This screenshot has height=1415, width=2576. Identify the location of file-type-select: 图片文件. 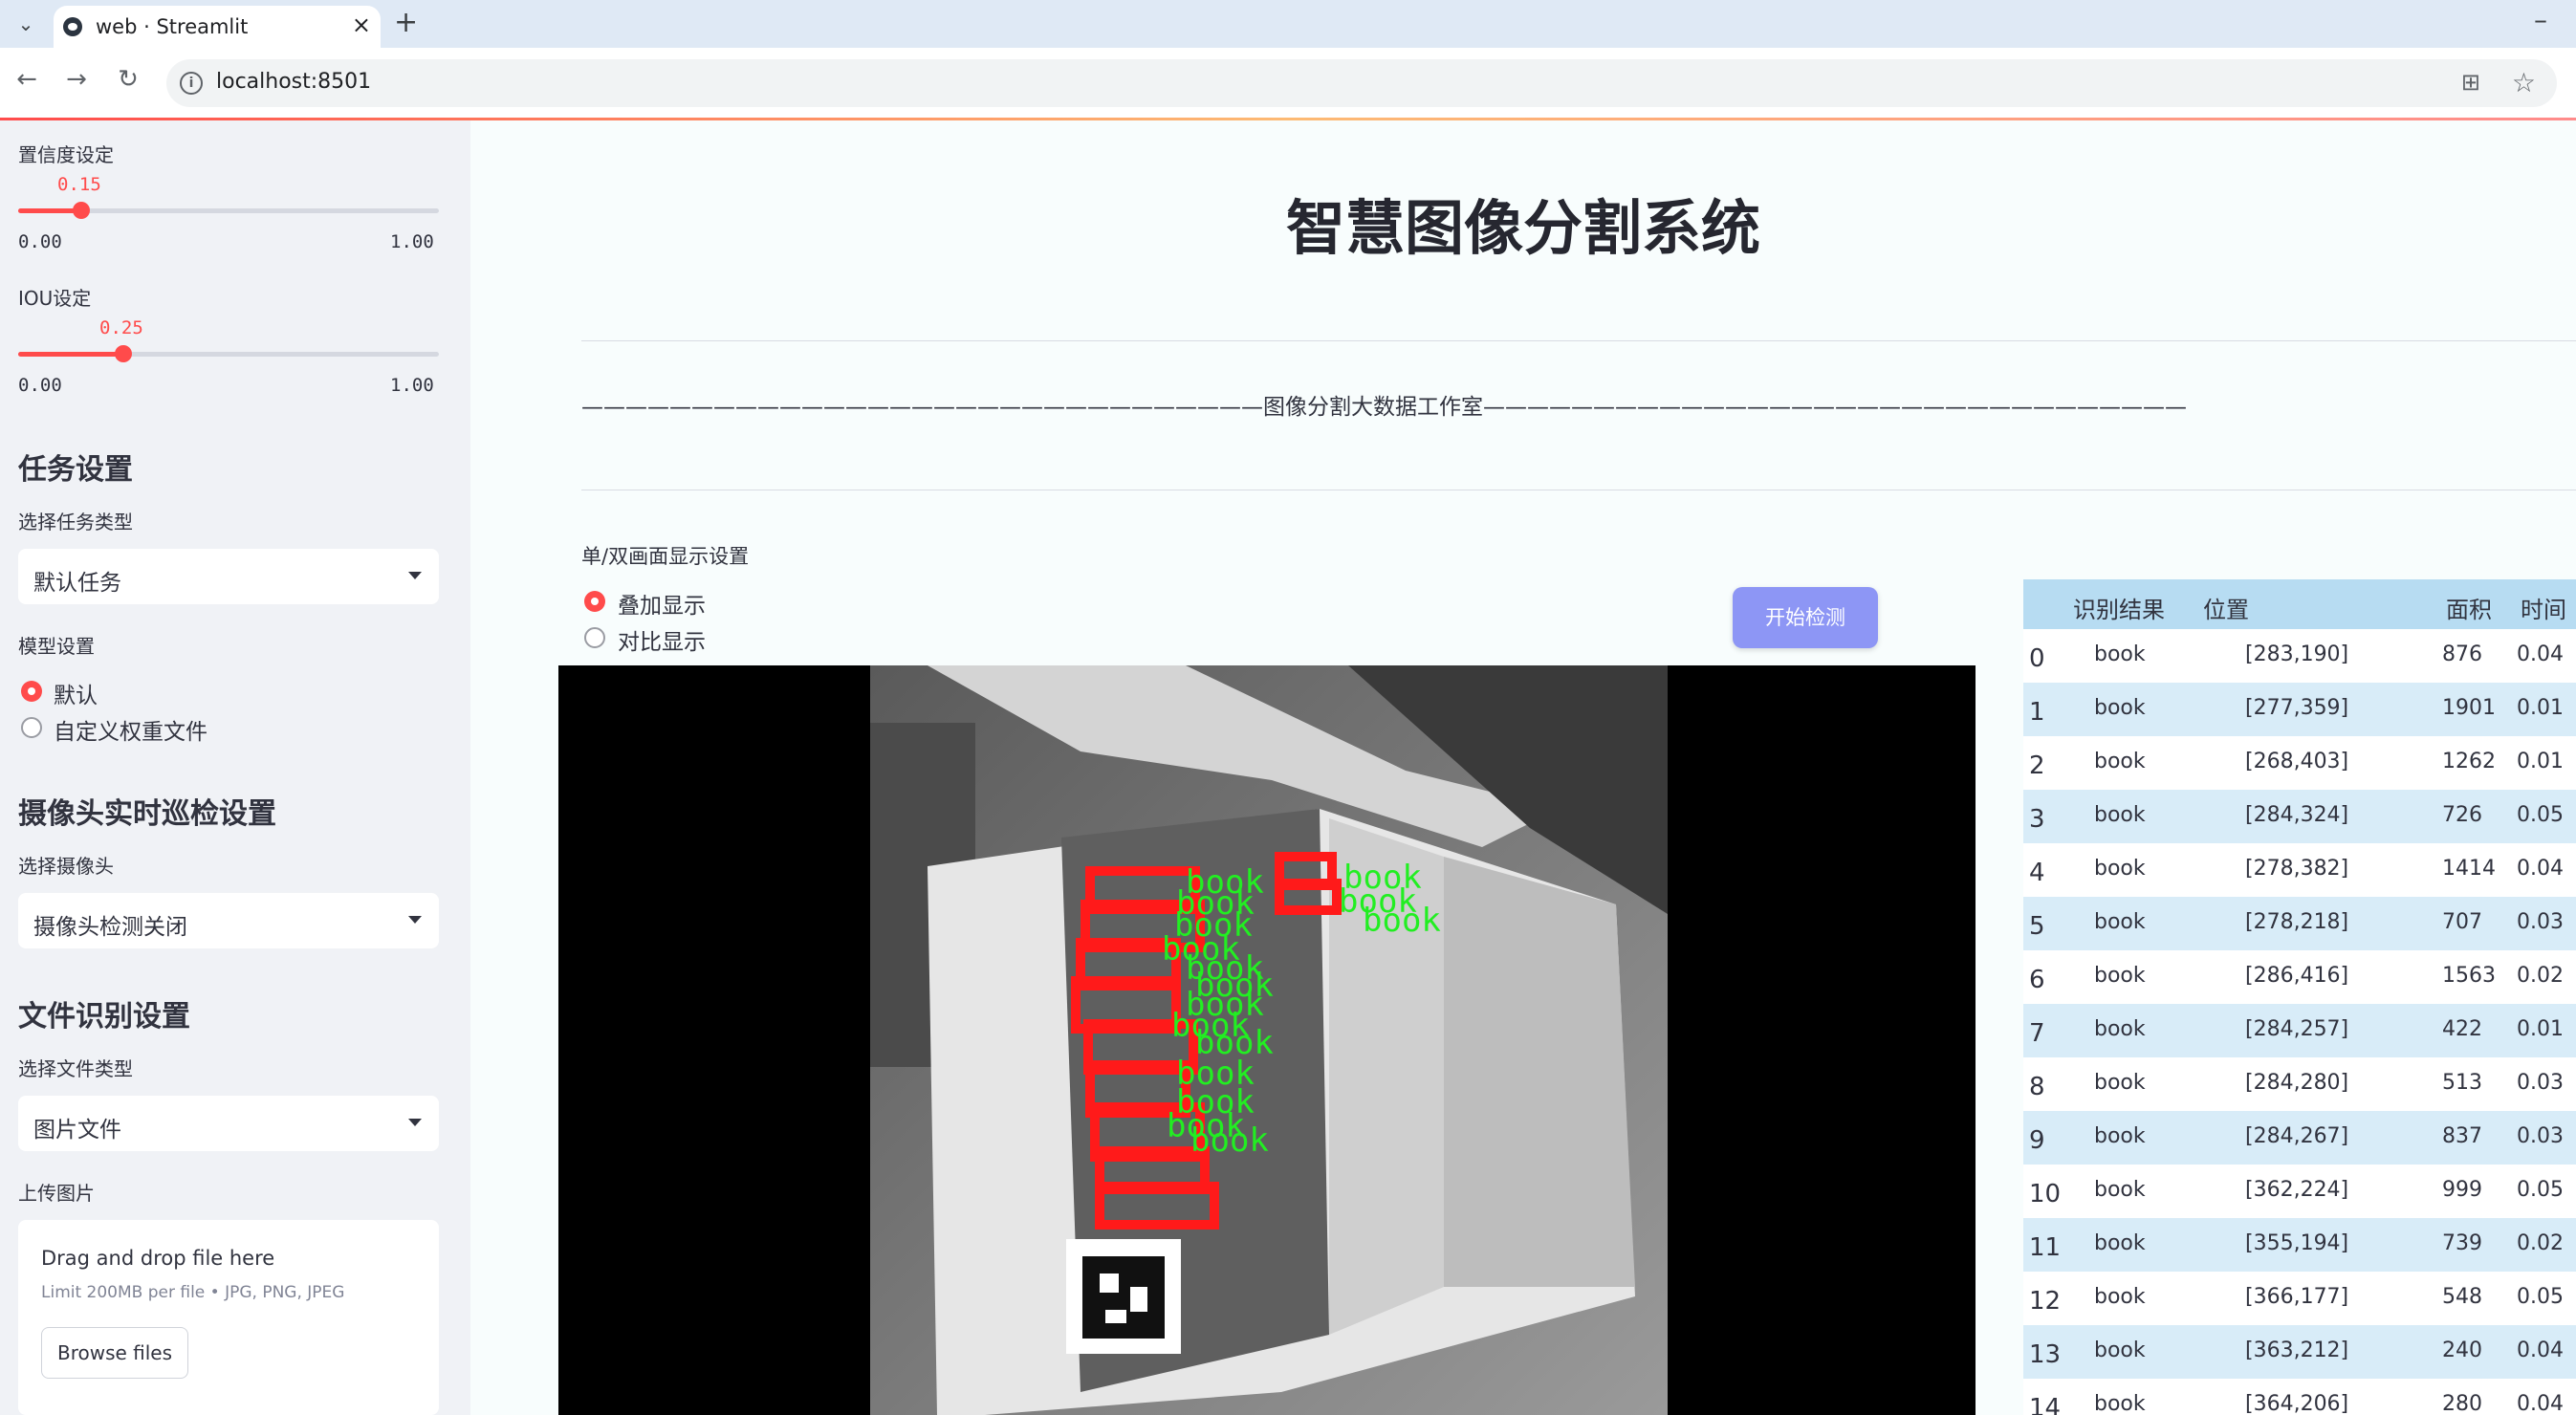
(228, 1123).